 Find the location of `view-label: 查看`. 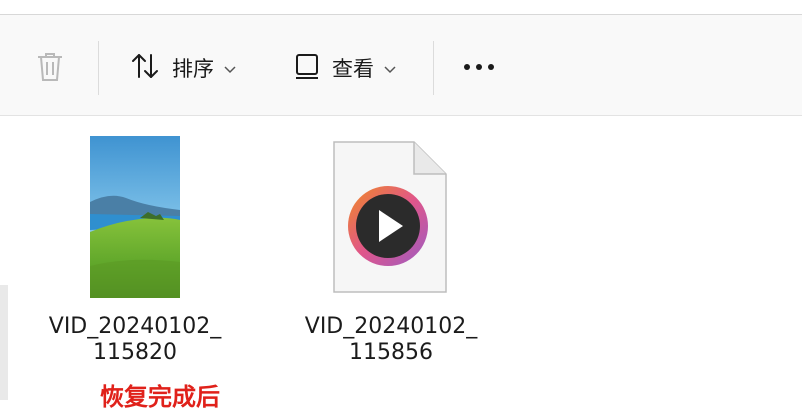

view-label: 查看 is located at coordinates (353, 69).